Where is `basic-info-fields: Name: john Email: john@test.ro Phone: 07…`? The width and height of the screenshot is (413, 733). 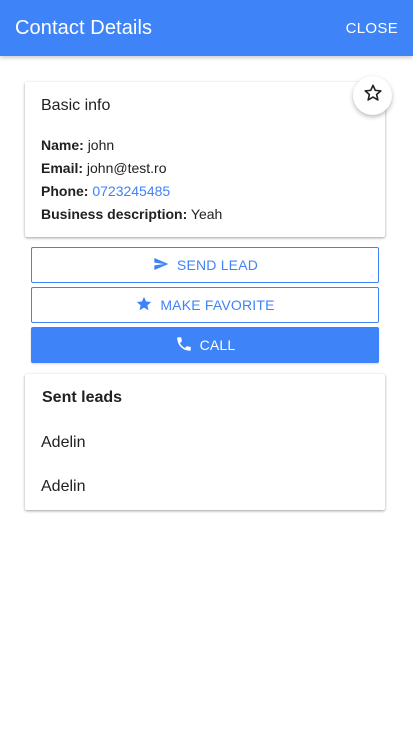 basic-info-fields: Name: john Email: john@test.ro Phone: 07… is located at coordinates (131, 180).